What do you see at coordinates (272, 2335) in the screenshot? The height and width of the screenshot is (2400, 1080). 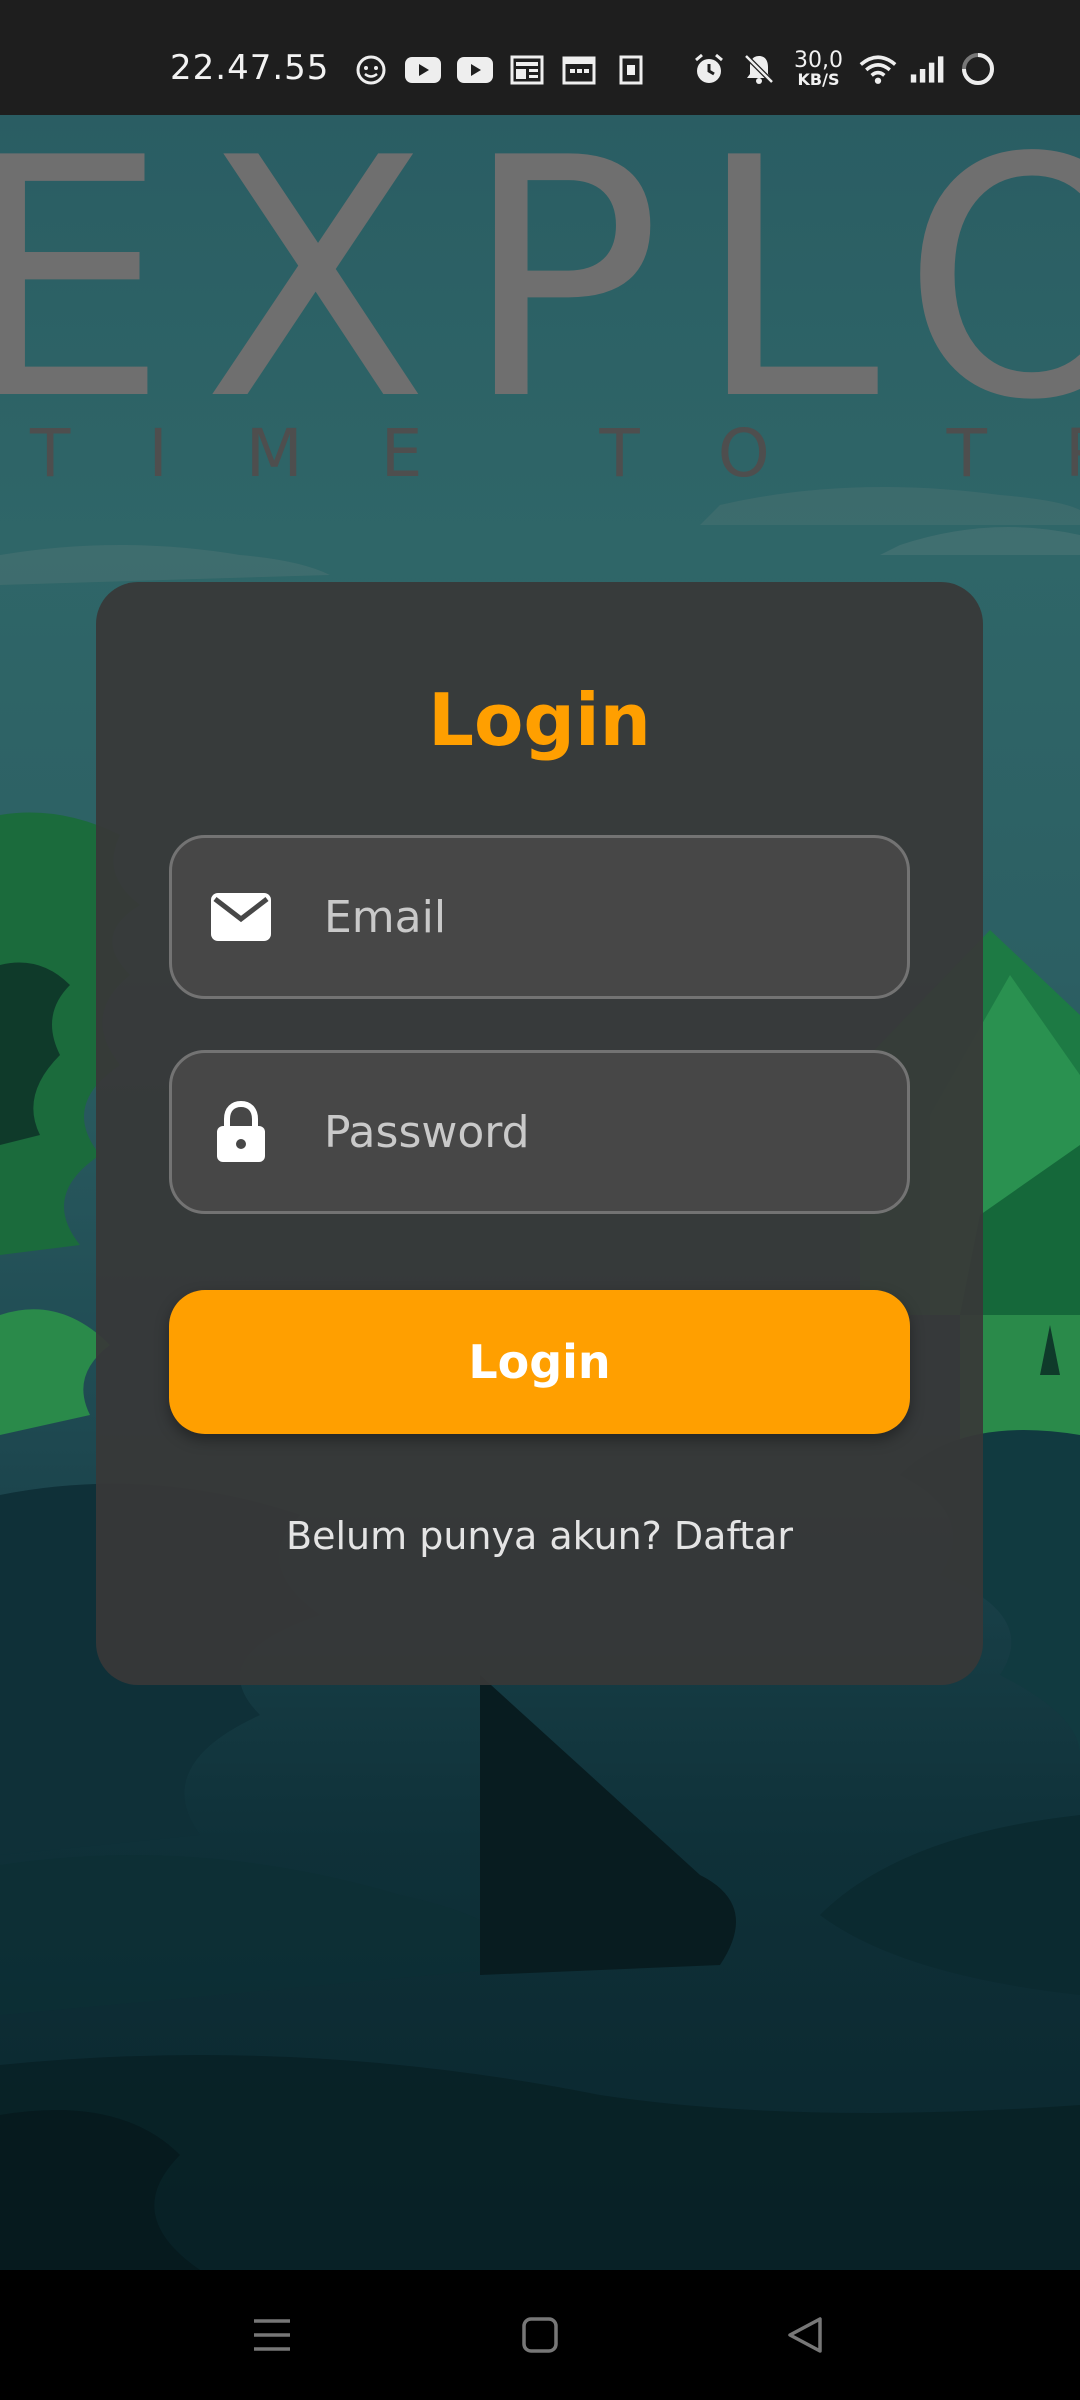 I see `menu-icon` at bounding box center [272, 2335].